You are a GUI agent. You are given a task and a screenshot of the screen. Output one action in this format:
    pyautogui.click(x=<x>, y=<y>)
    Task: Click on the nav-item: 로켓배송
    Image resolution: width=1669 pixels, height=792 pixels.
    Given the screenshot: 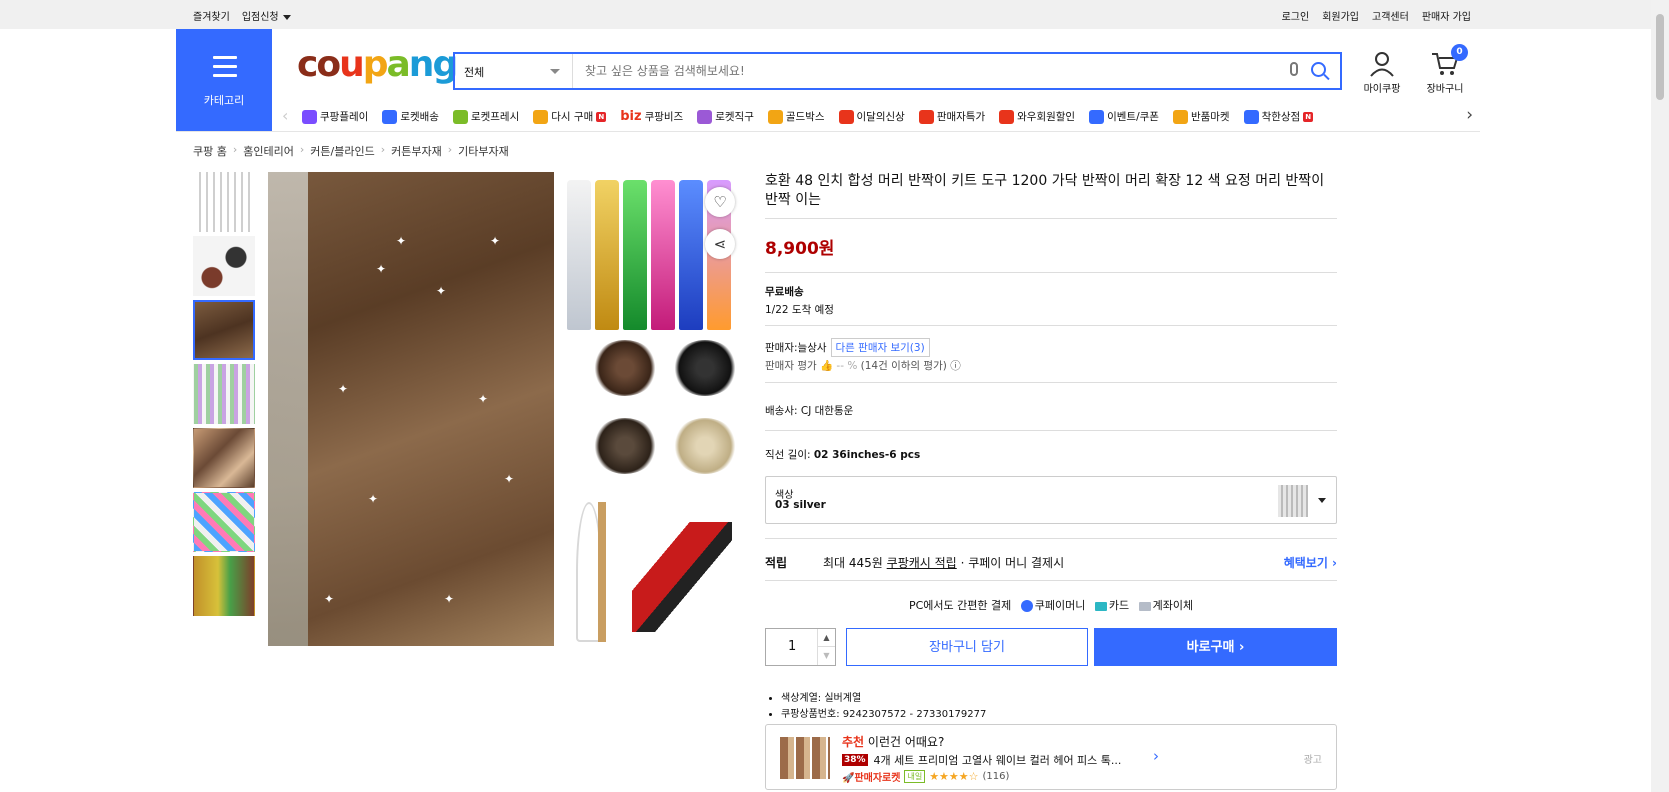 What is the action you would take?
    pyautogui.click(x=410, y=116)
    